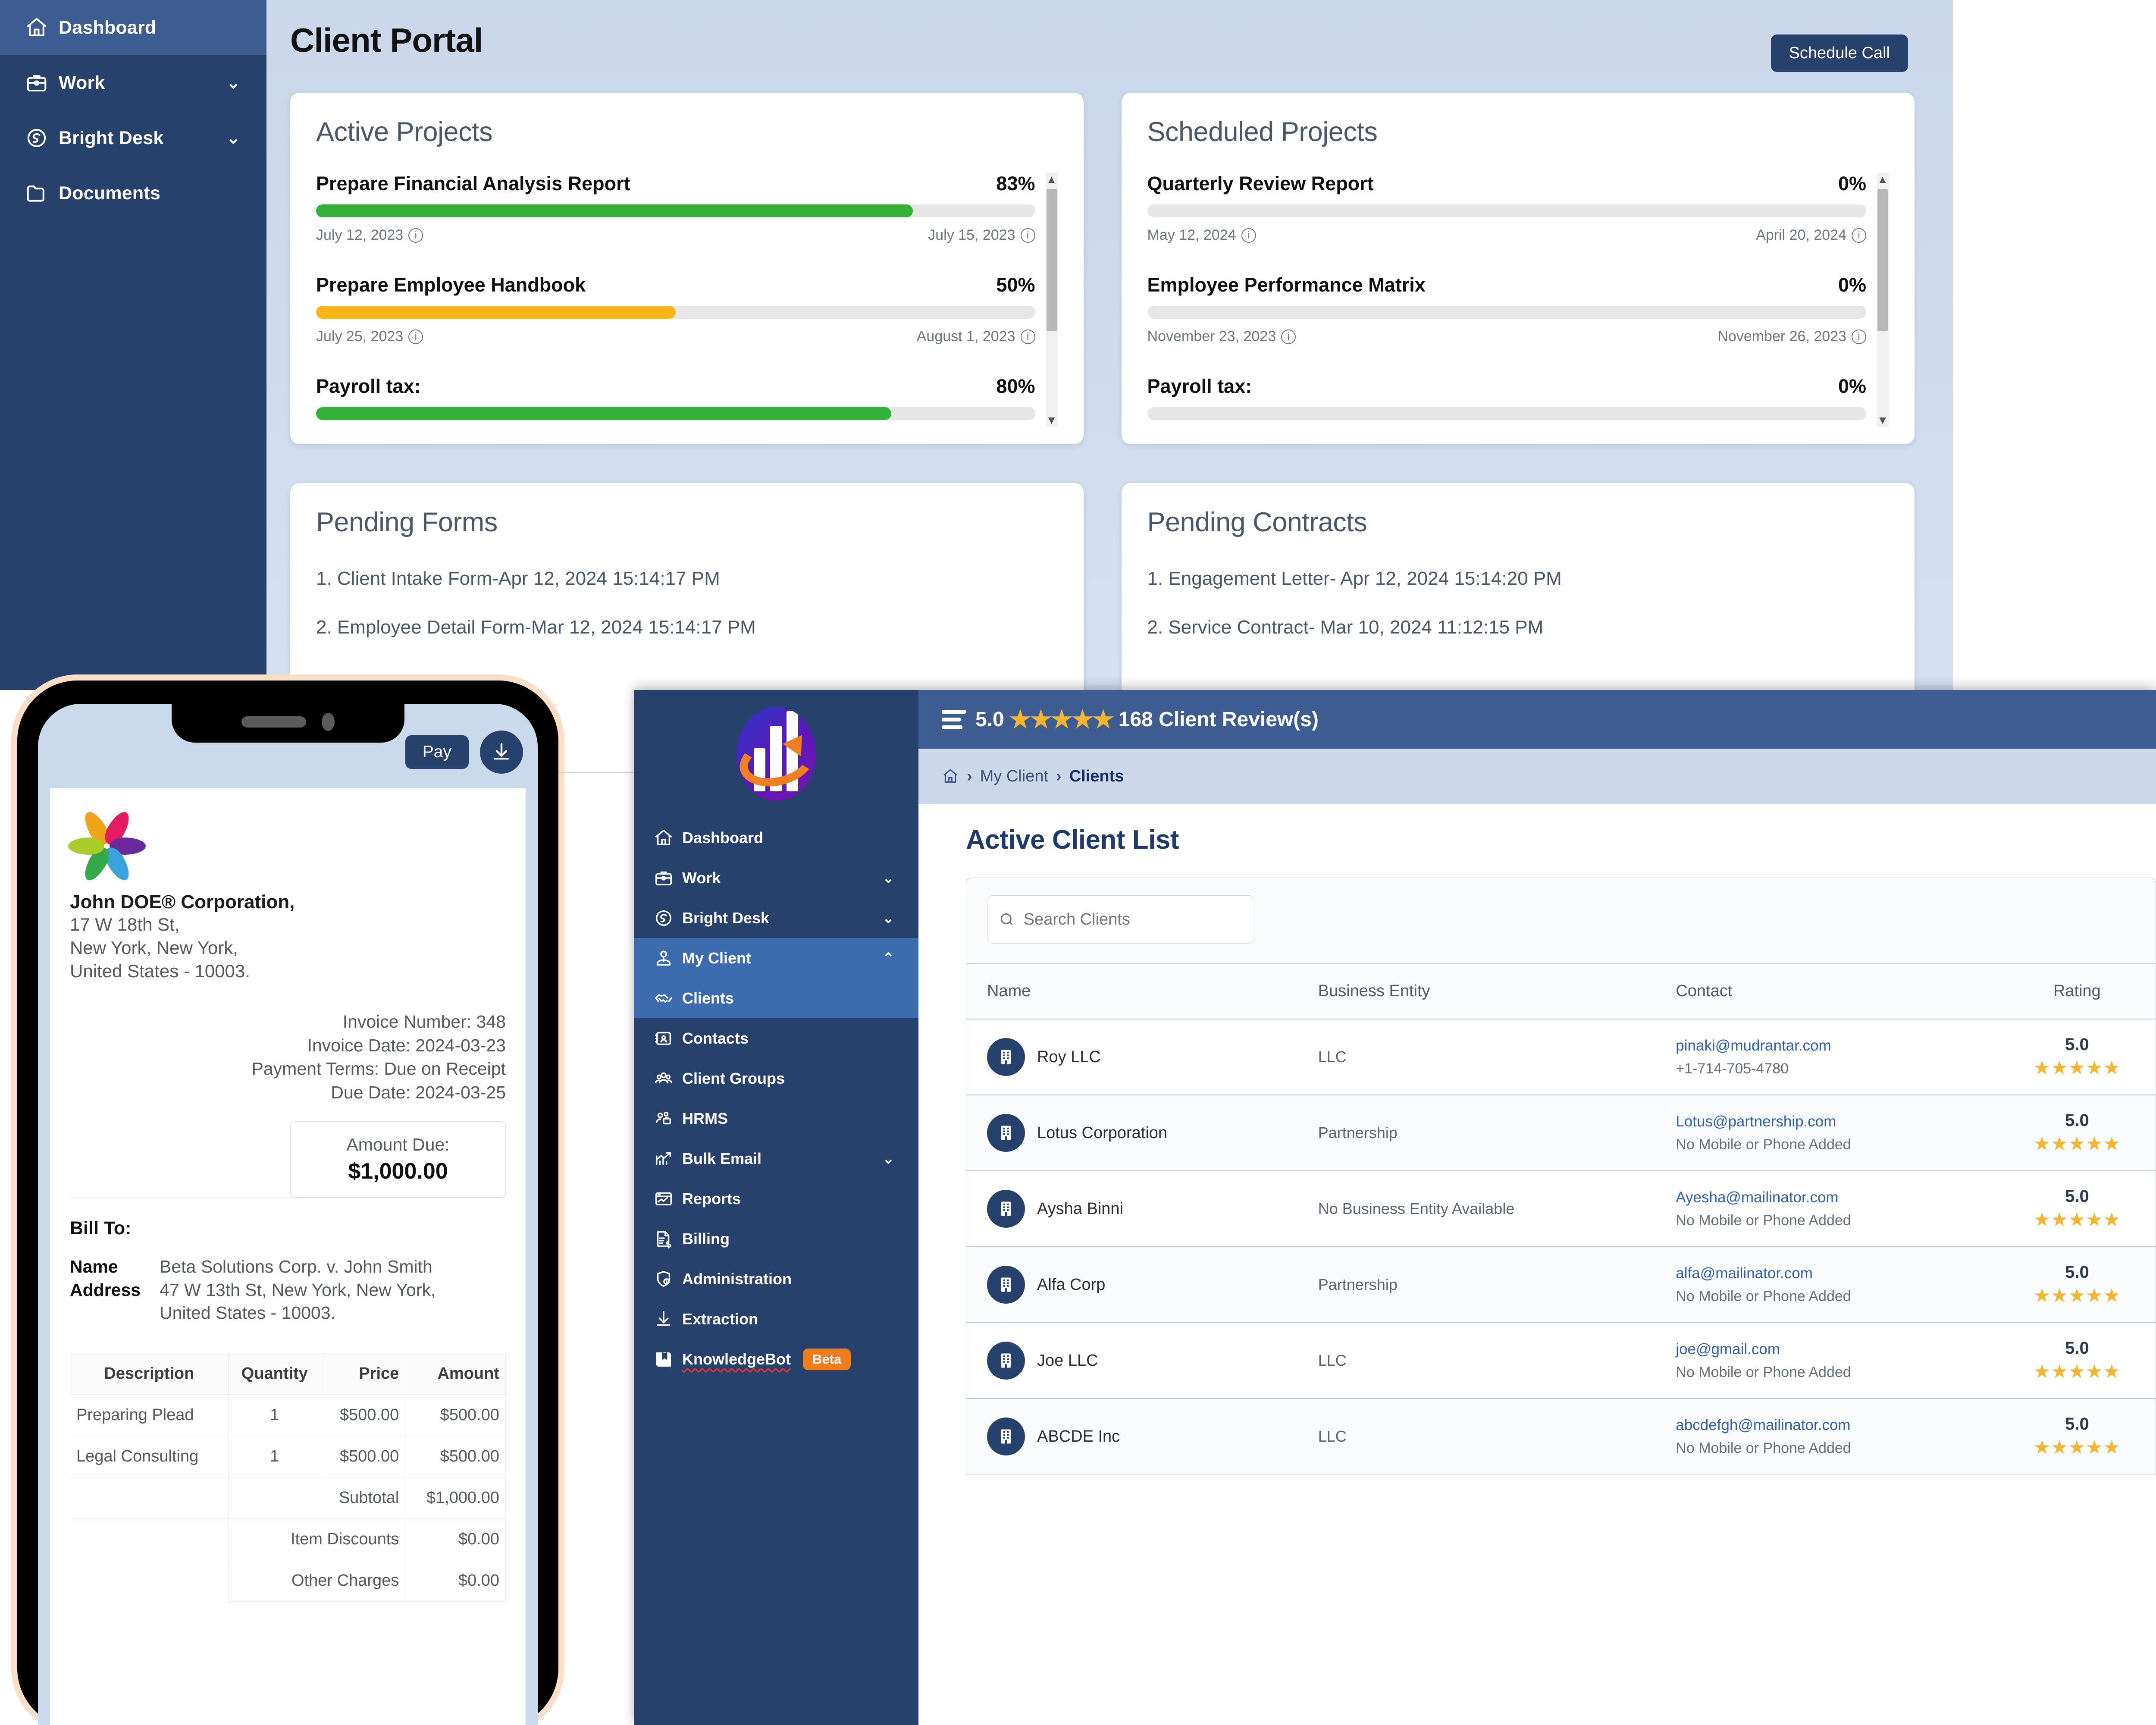 The height and width of the screenshot is (1725, 2156). What do you see at coordinates (1826, 1349) in the screenshot?
I see `client-email: joe@gmail.com` at bounding box center [1826, 1349].